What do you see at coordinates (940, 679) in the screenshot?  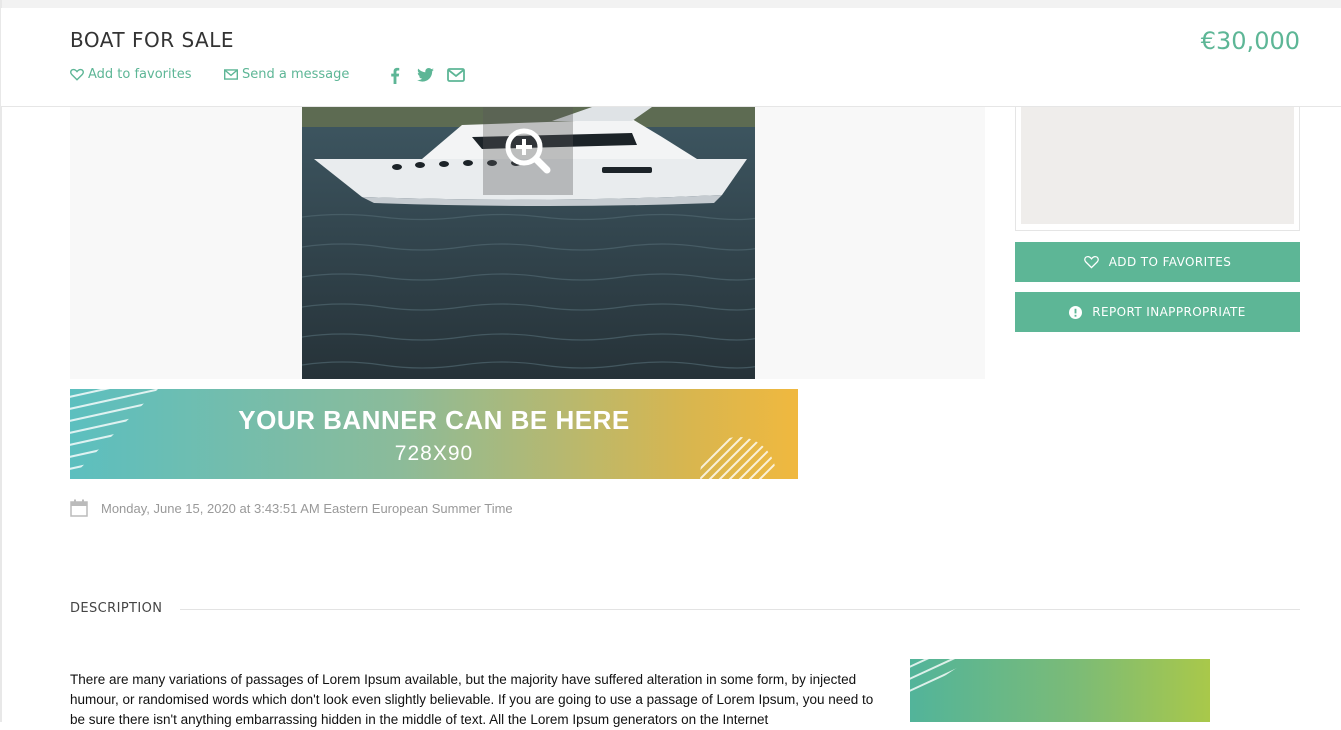 I see `side-banner-decoration` at bounding box center [940, 679].